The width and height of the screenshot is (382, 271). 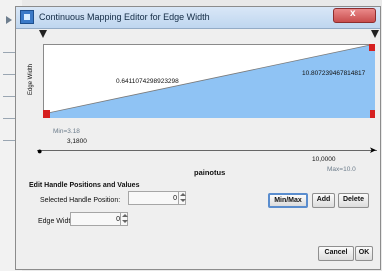 What do you see at coordinates (372, 114) in the screenshot?
I see `right-lower-handle-marker` at bounding box center [372, 114].